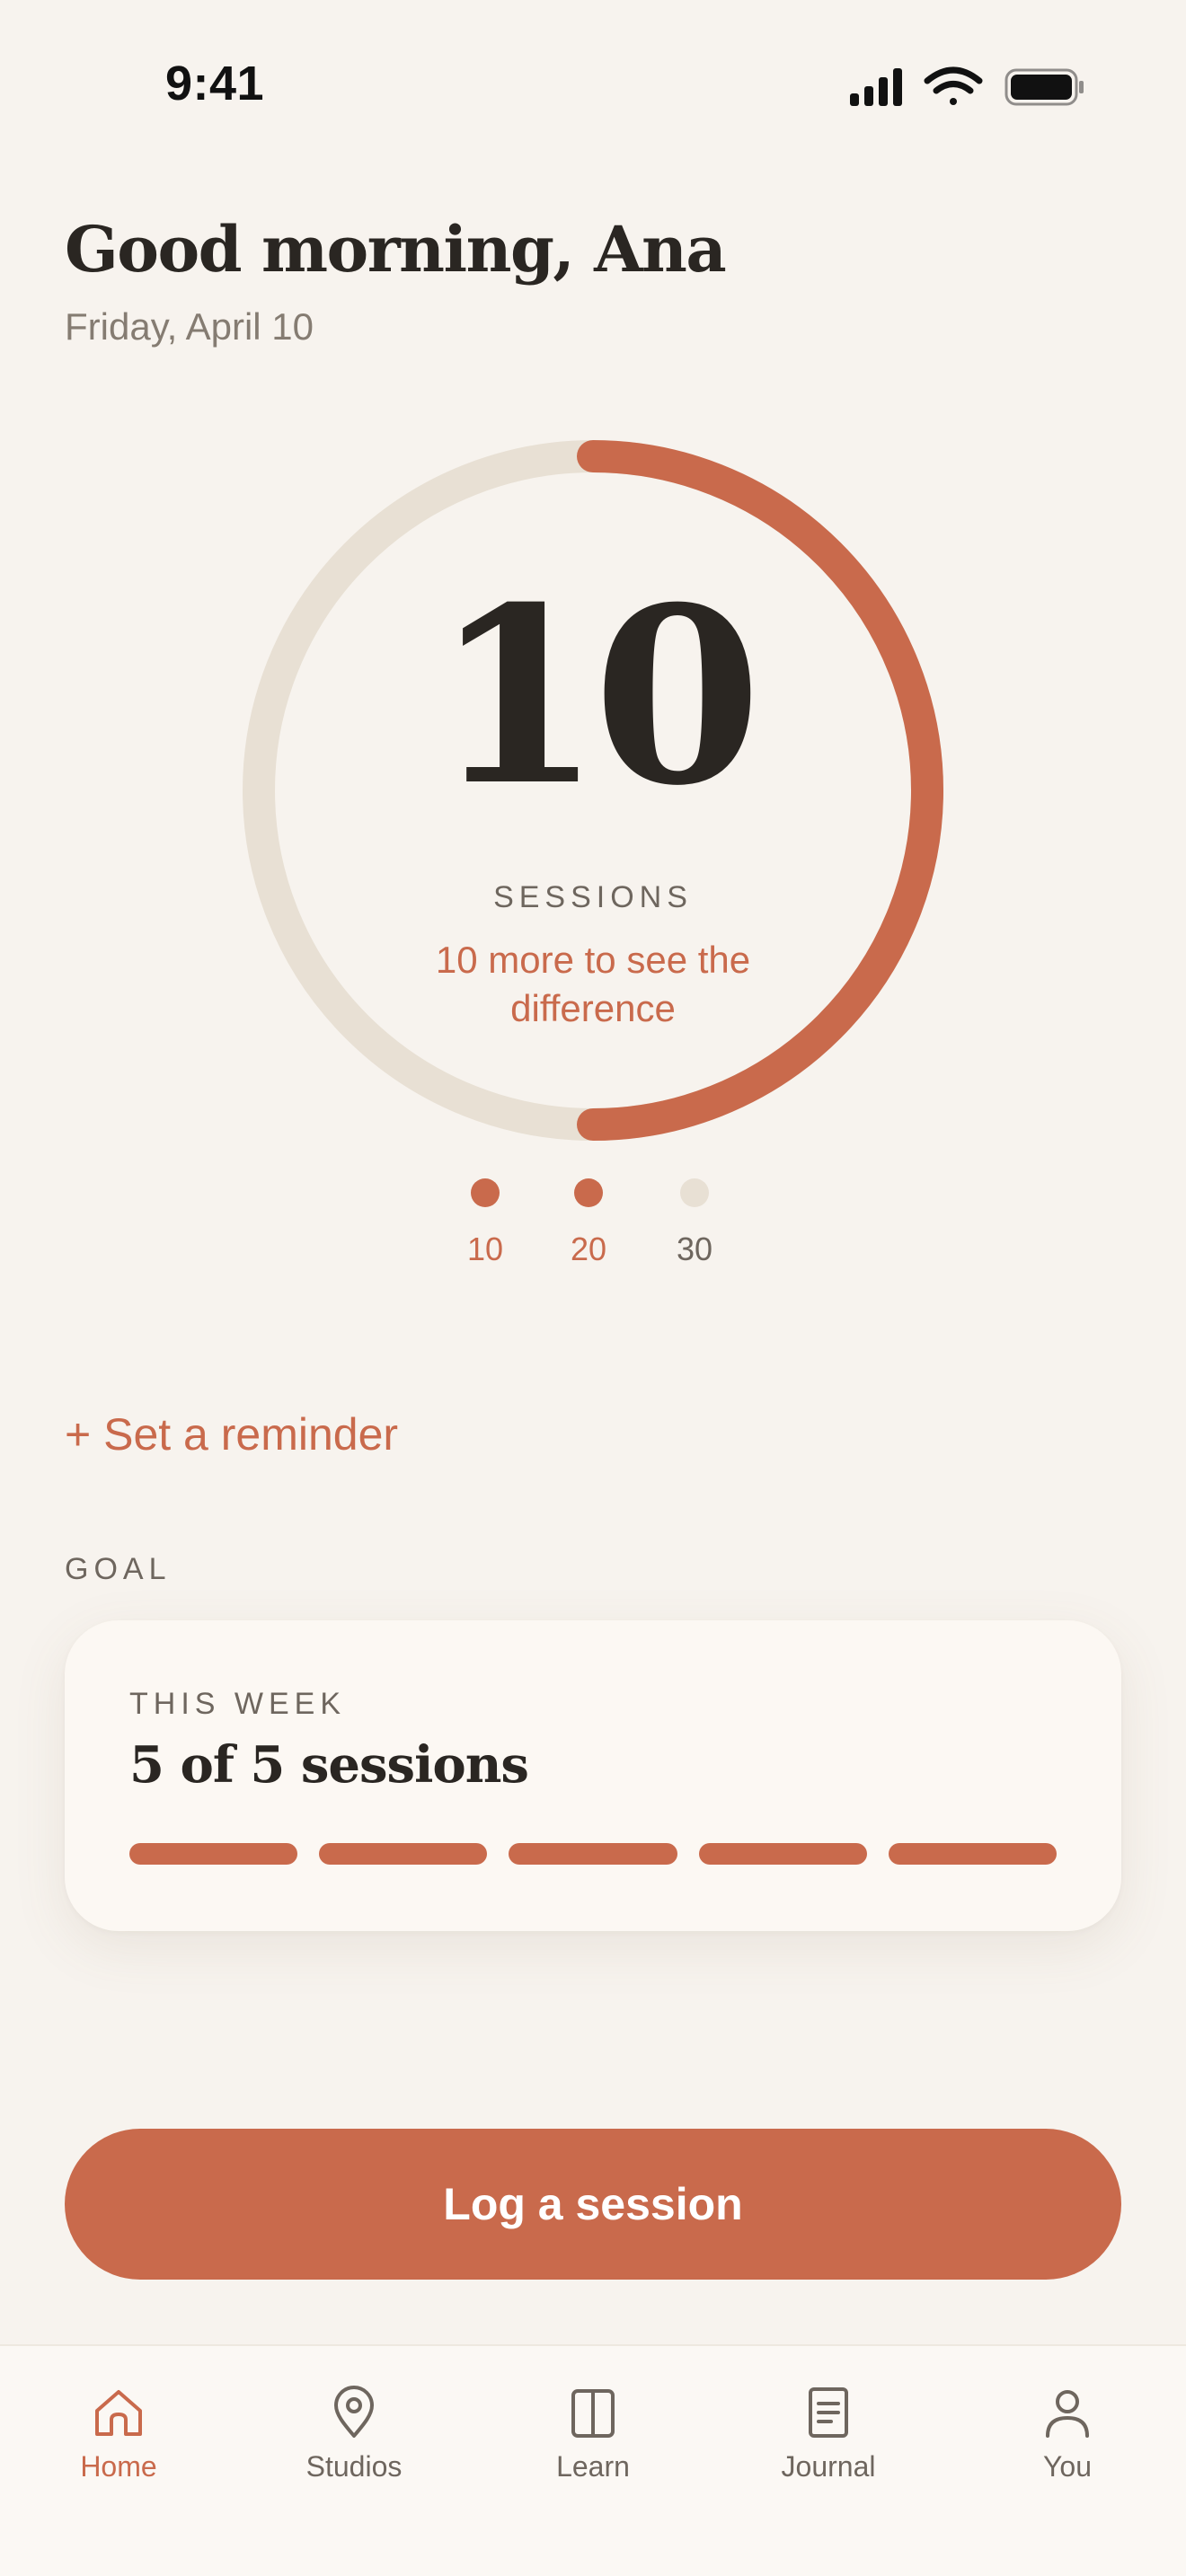 The height and width of the screenshot is (2576, 1186). Describe the element at coordinates (828, 2412) in the screenshot. I see `journal-icon` at that location.